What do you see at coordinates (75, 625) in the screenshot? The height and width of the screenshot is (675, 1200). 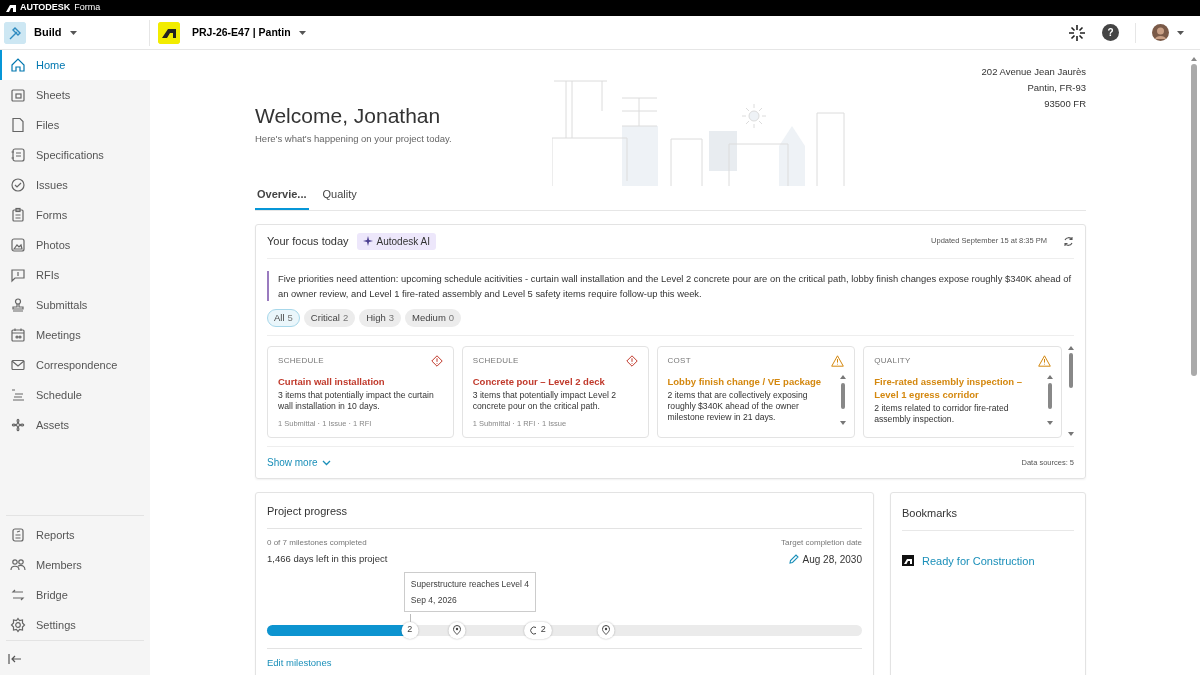 I see `sidebar-item: Settings` at bounding box center [75, 625].